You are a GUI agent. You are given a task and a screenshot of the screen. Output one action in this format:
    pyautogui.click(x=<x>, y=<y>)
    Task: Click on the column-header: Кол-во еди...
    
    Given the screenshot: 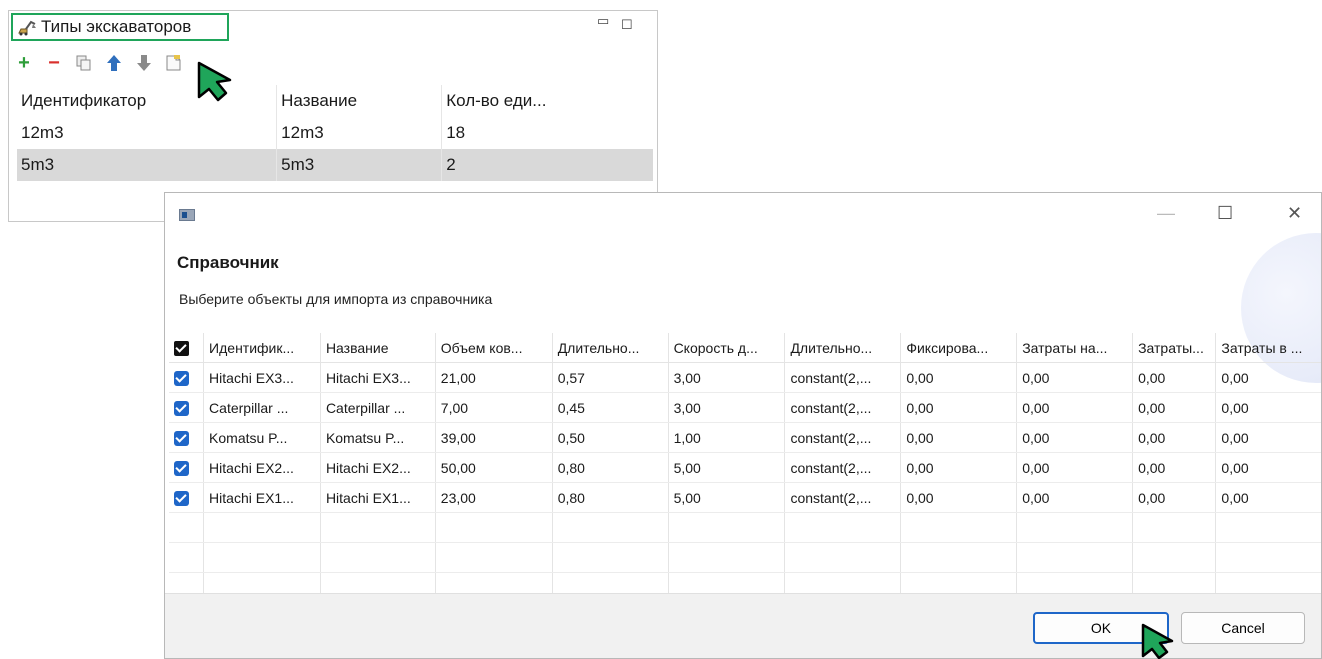 What is the action you would take?
    pyautogui.click(x=547, y=101)
    